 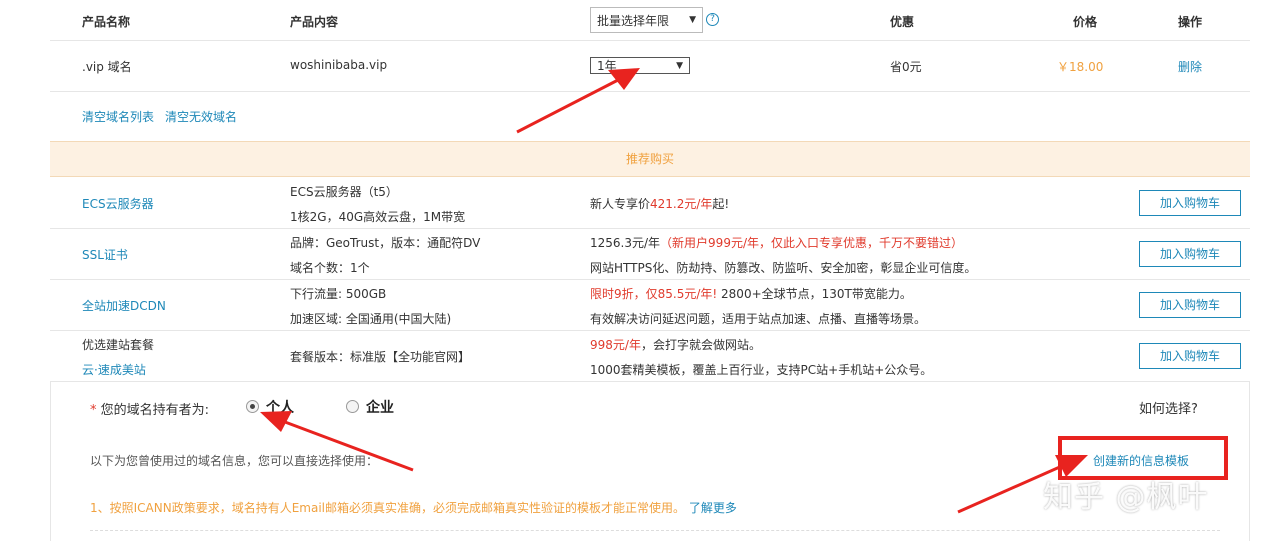 I want to click on arrow-to-years-select, so click(x=578, y=101).